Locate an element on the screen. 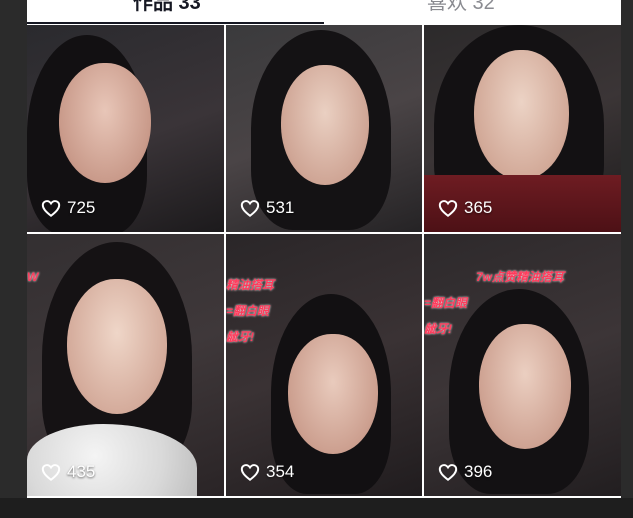 The width and height of the screenshot is (633, 518). tab-likes: 喜欢 32 is located at coordinates (461, 9).